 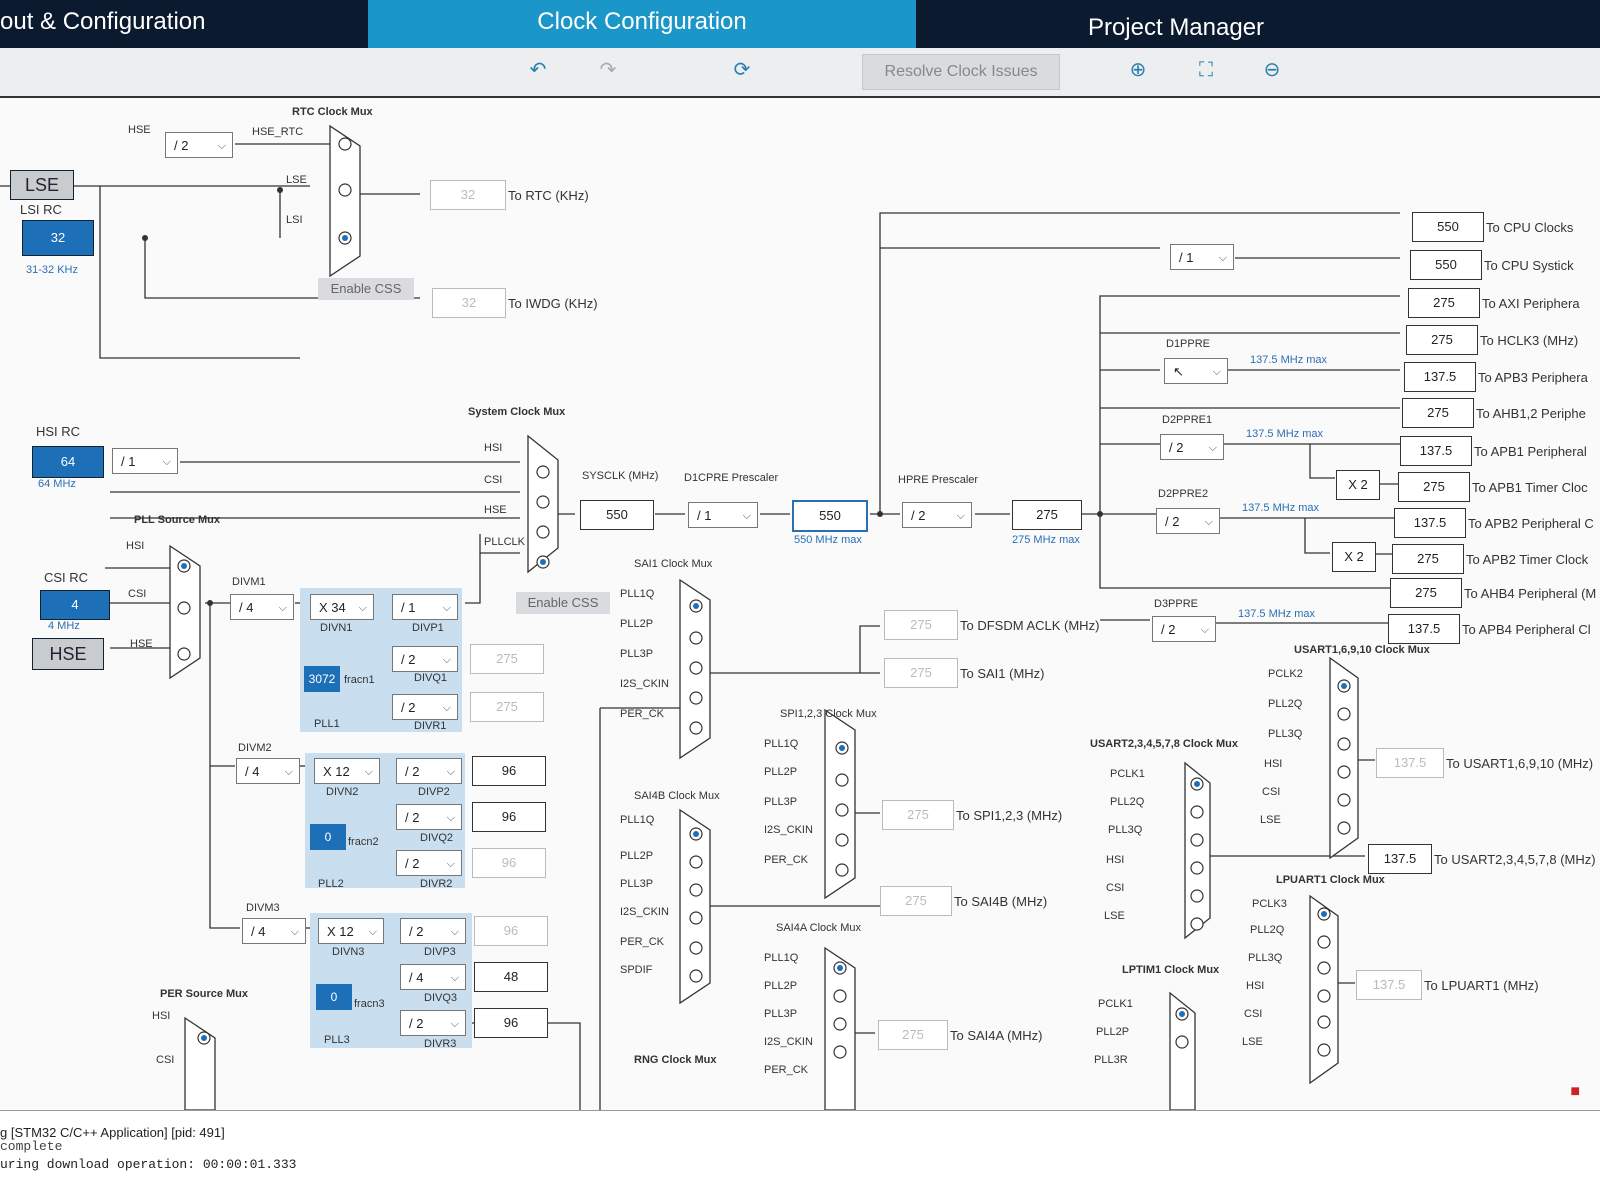 I want to click on tab-clock-configuration: Clock Configuration, so click(x=642, y=24).